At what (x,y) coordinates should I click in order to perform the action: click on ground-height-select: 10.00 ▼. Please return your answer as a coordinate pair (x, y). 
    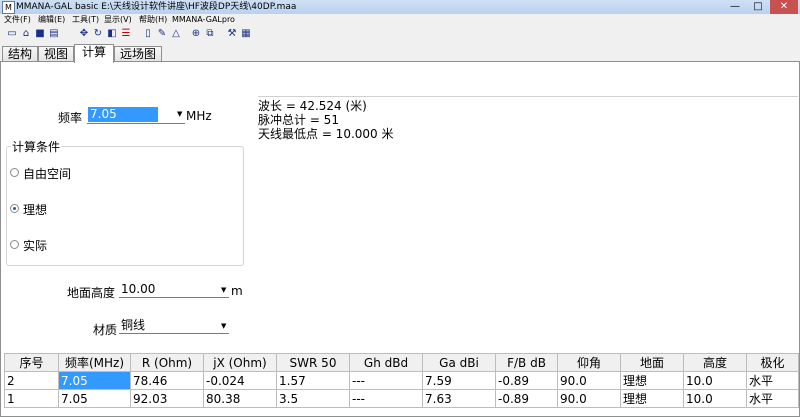
    Looking at the image, I should click on (174, 289).